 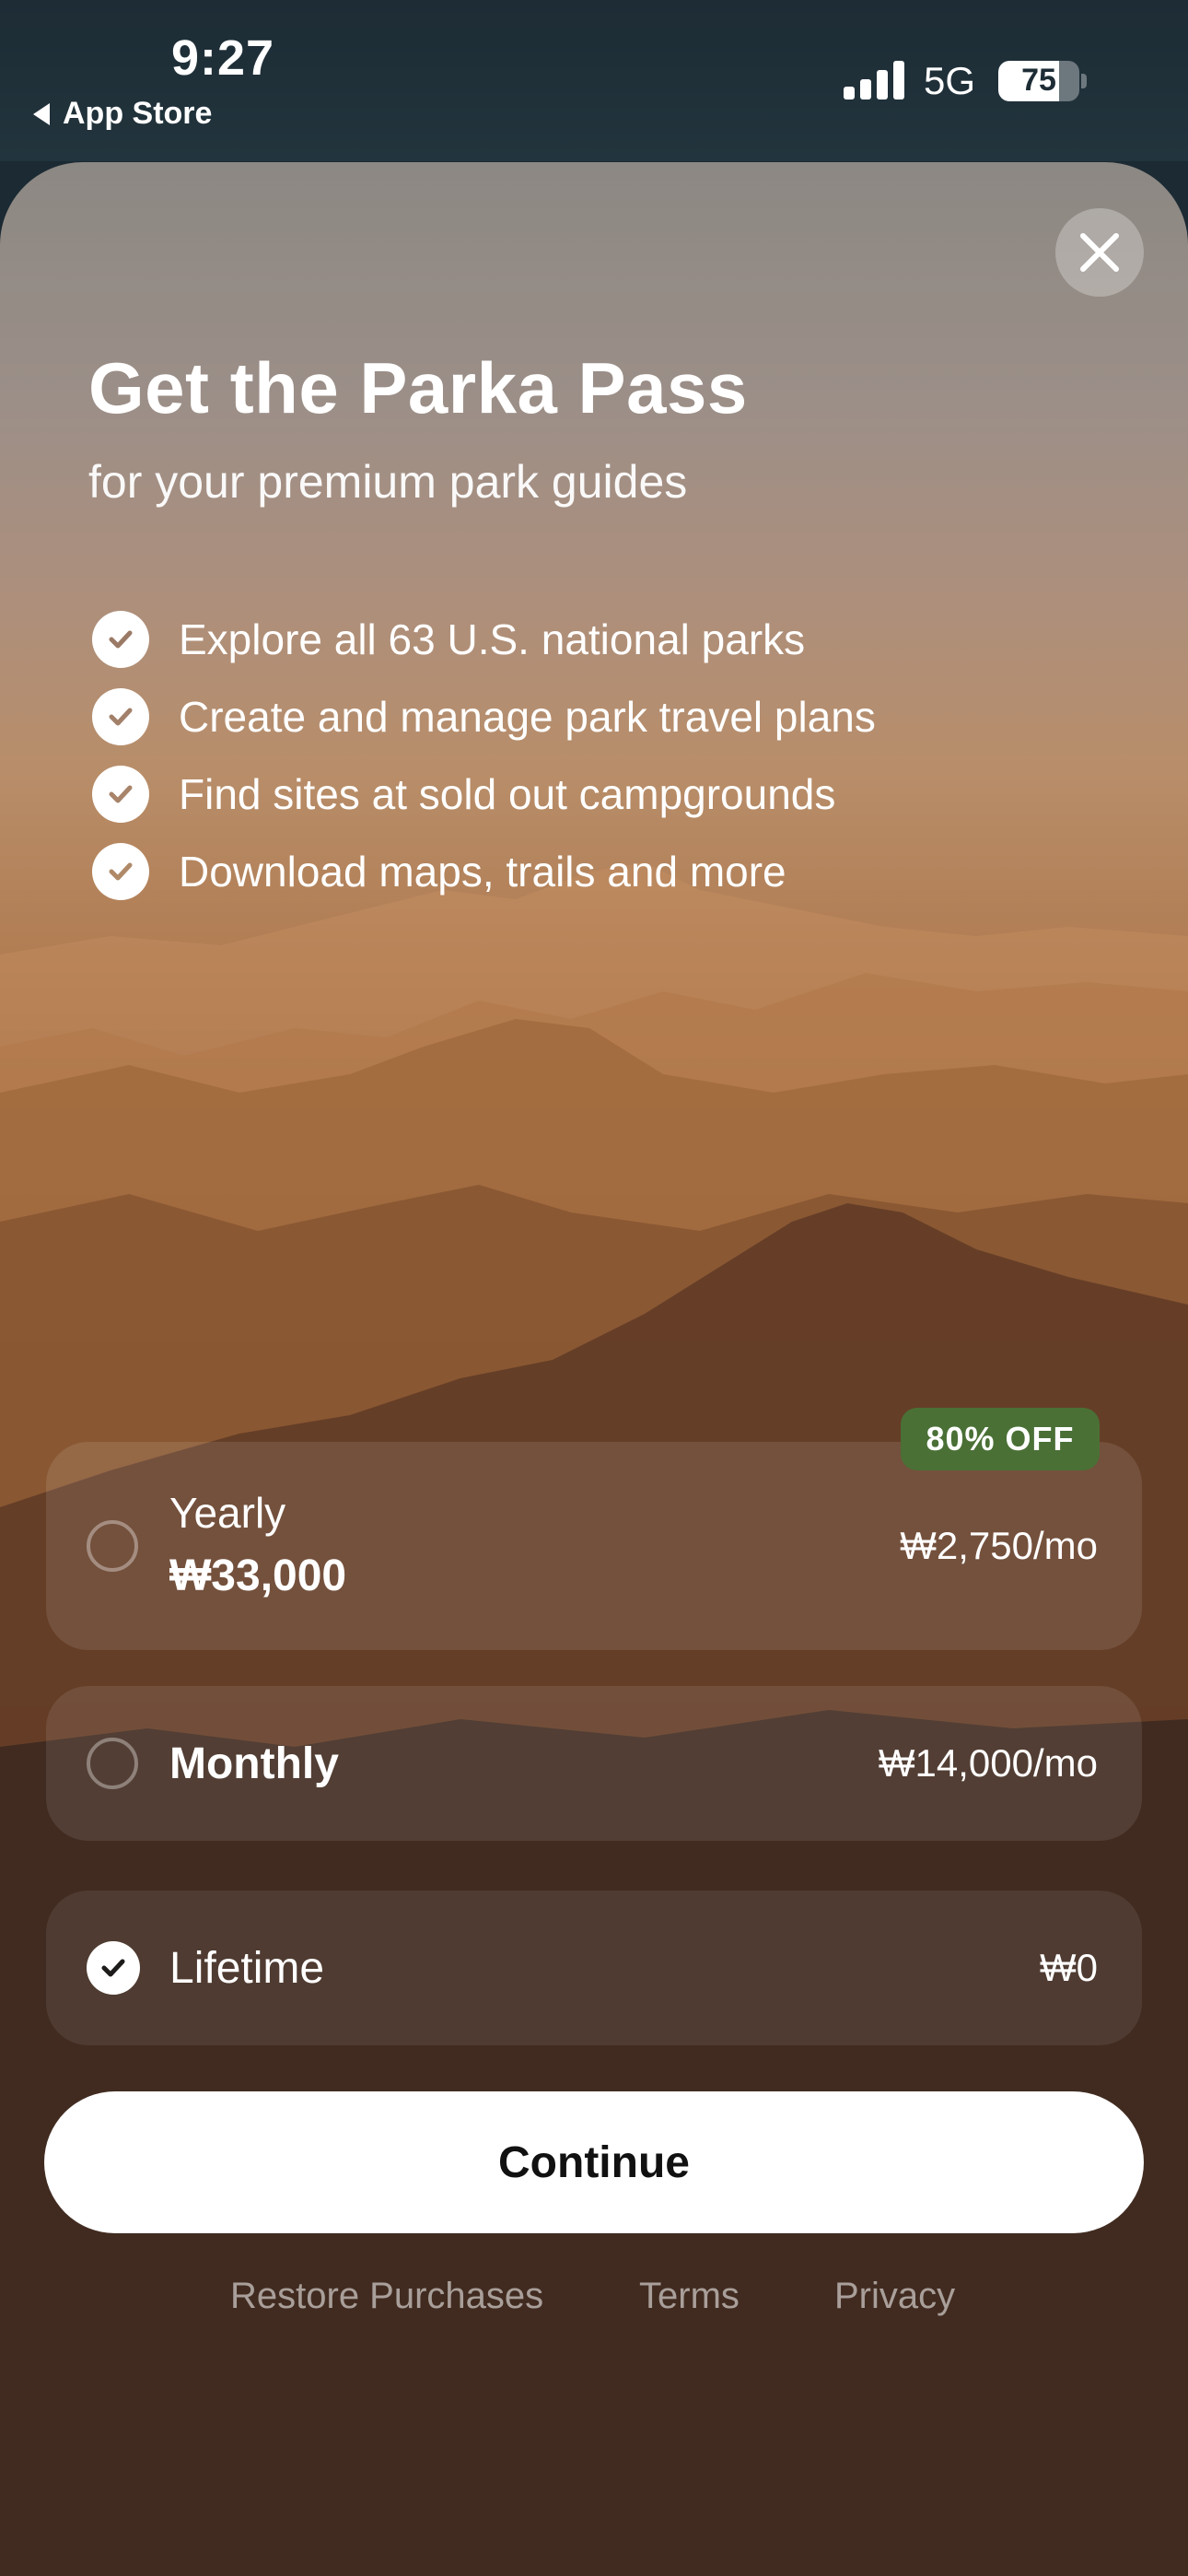 I want to click on plan-name: Lifetime, so click(x=247, y=1968).